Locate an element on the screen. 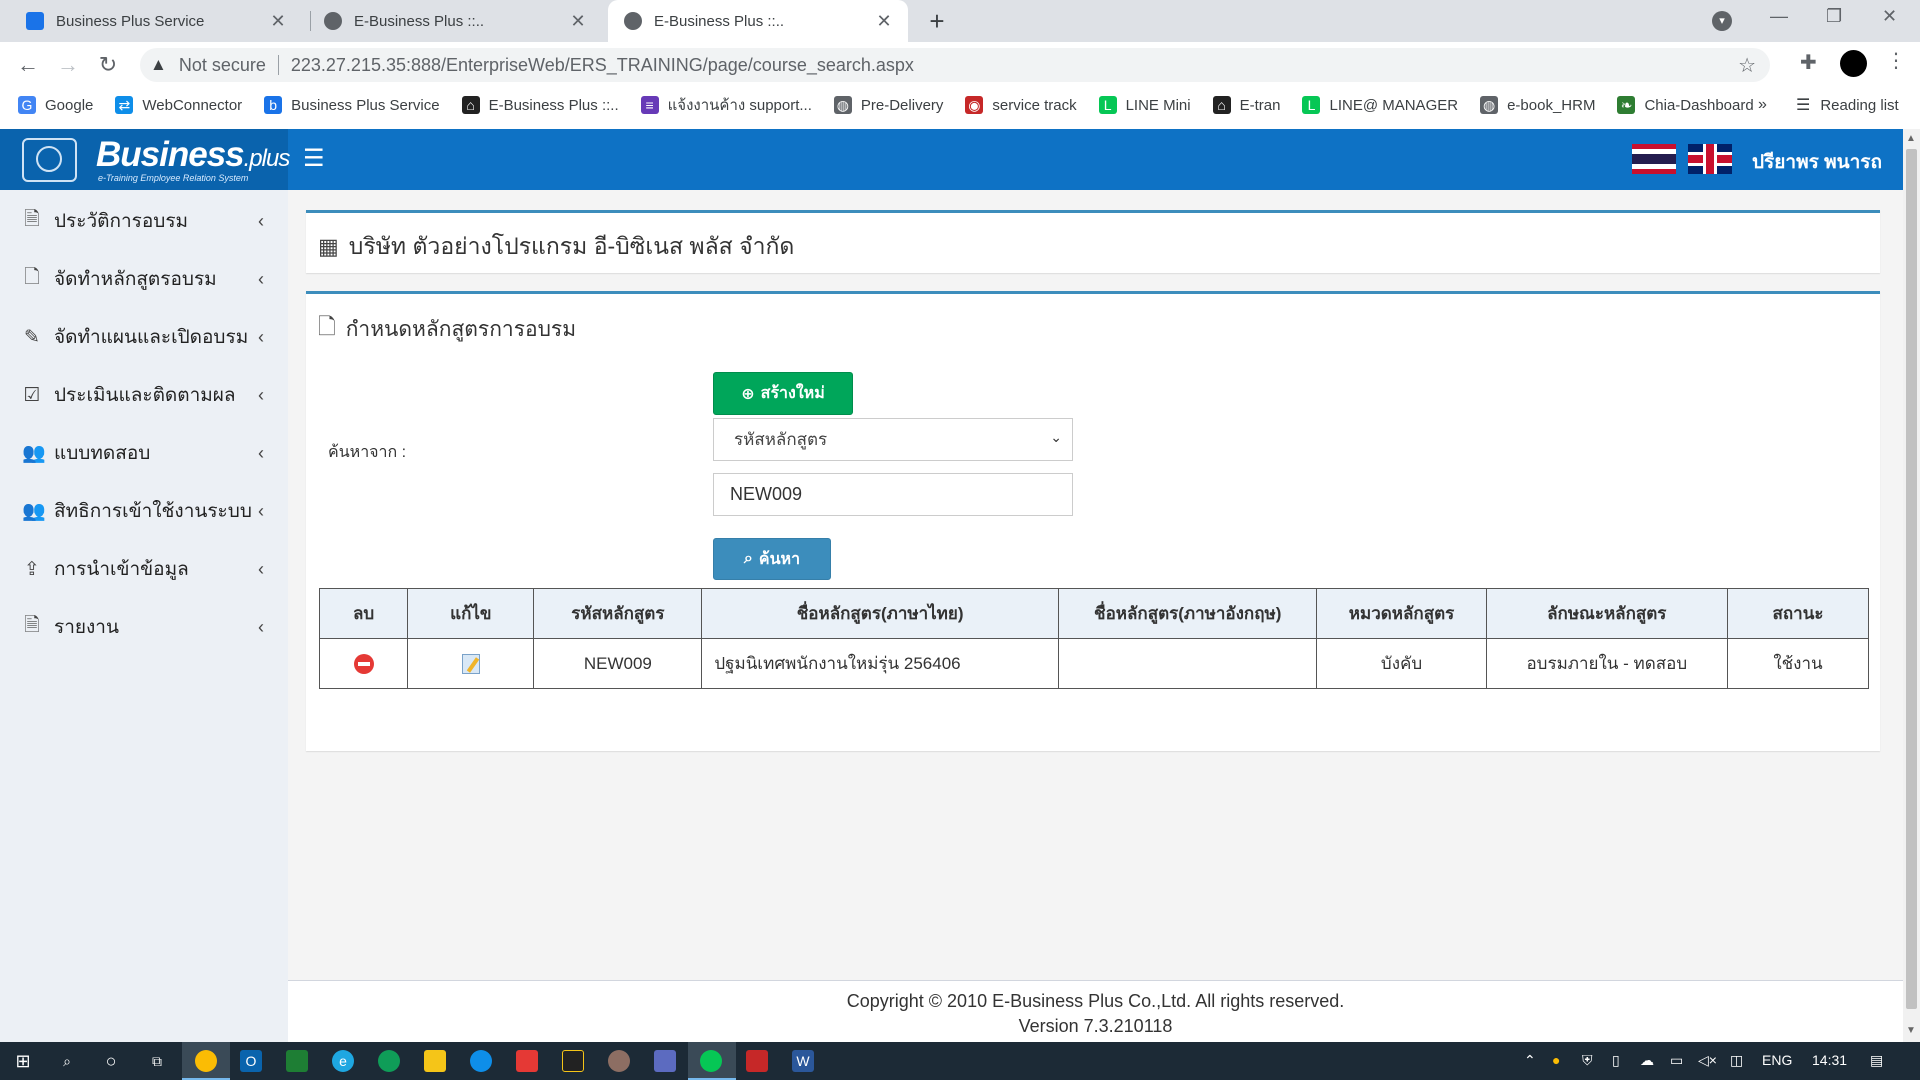  warning-triangle-icon: ▲ is located at coordinates (158, 65).